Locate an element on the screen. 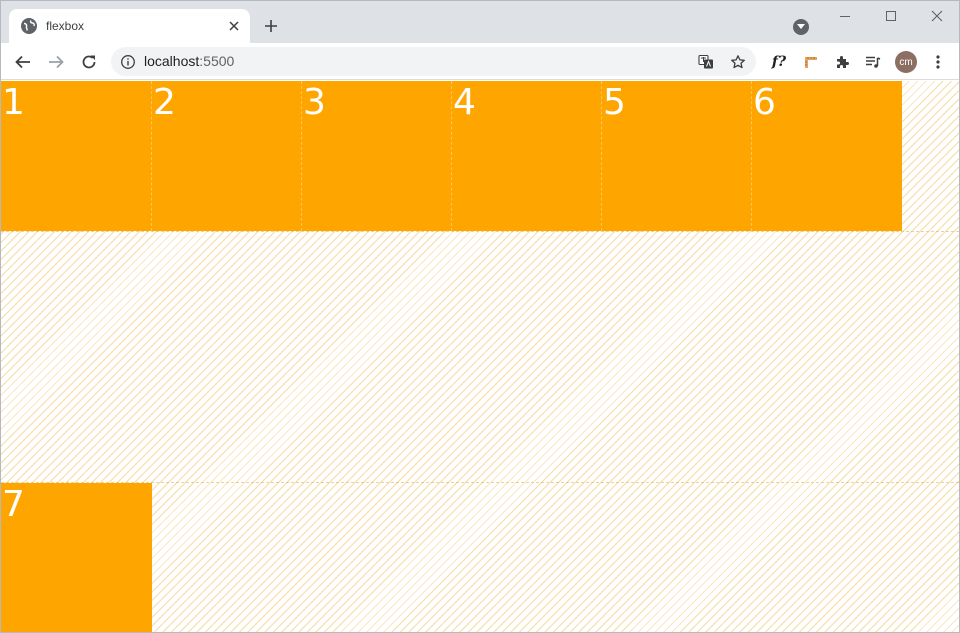 The width and height of the screenshot is (960, 633). profile-avatar: cm is located at coordinates (906, 62).